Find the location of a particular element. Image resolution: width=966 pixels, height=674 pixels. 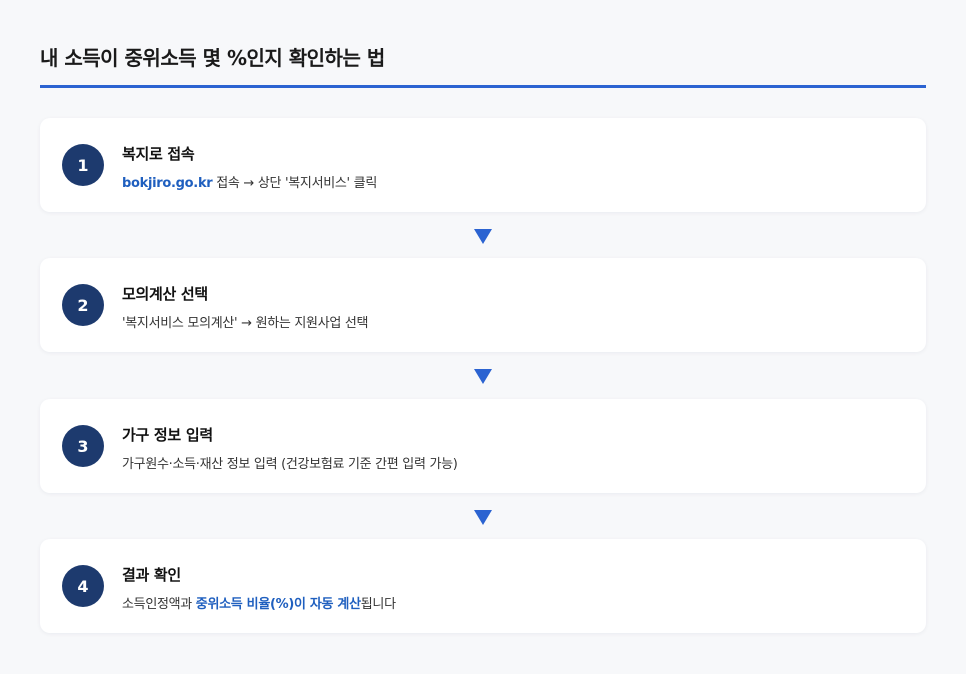

page-title: 내 소득이 중위소득 몇 %인지 확인하는 법 is located at coordinates (212, 58).